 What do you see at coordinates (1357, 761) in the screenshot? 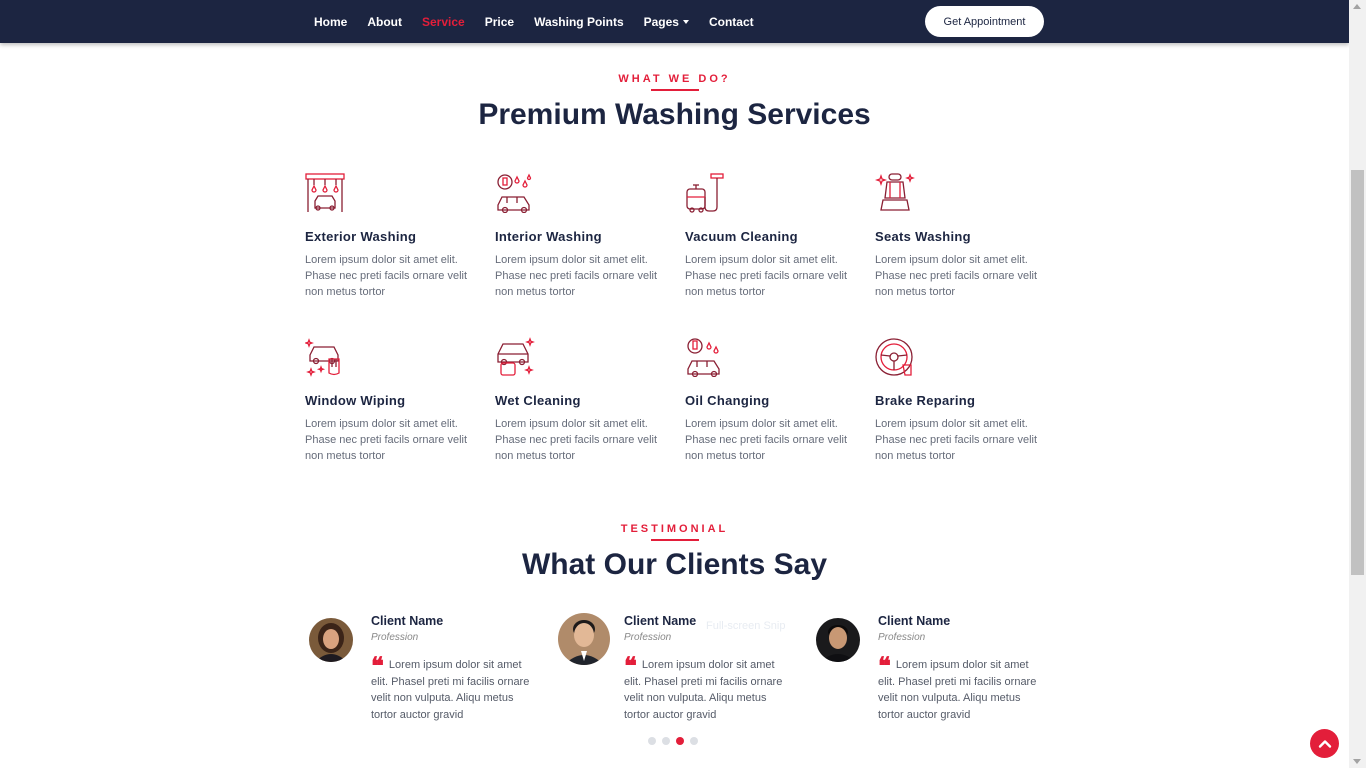
I see `scroll-down-arrow-icon` at bounding box center [1357, 761].